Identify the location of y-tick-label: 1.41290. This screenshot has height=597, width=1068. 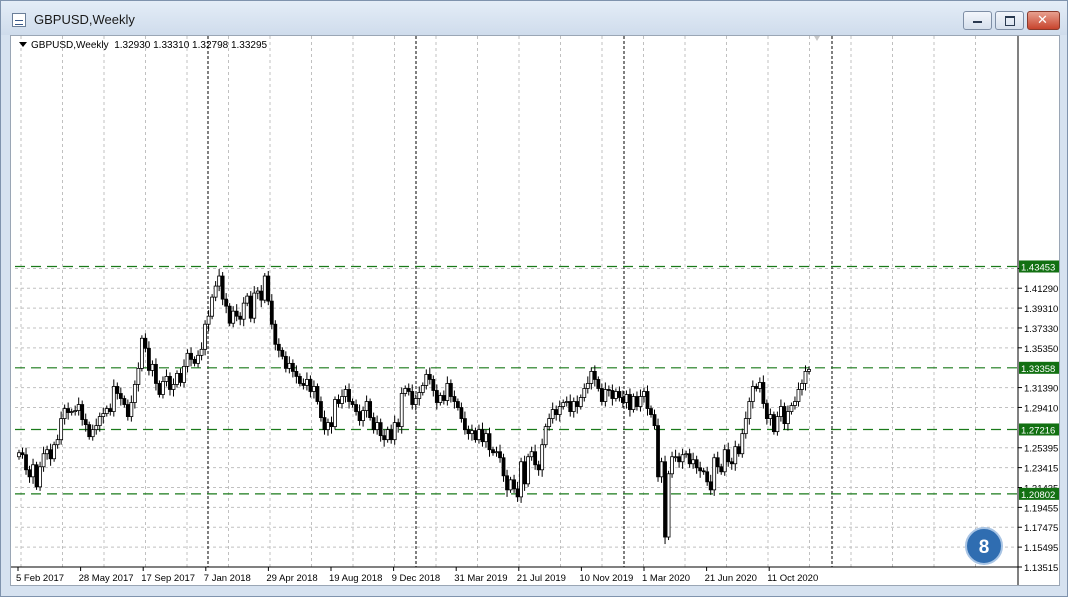
(1041, 289).